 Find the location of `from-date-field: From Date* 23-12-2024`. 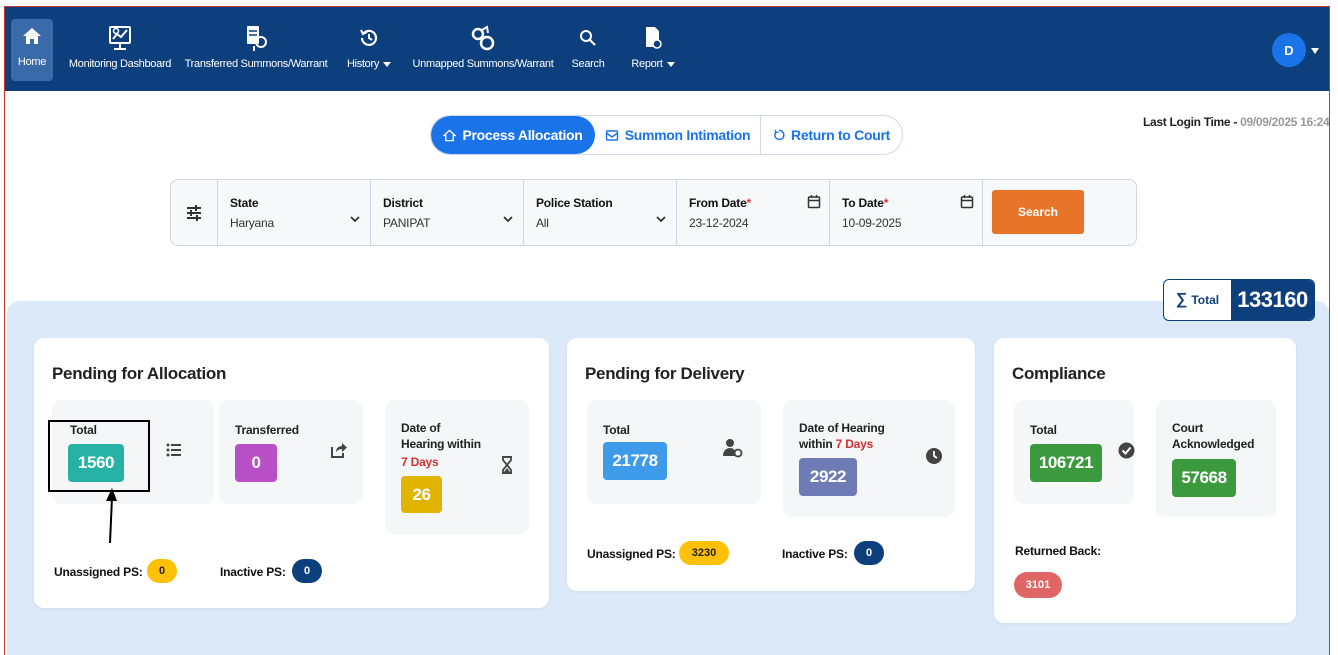

from-date-field: From Date* 23-12-2024 is located at coordinates (753, 212).